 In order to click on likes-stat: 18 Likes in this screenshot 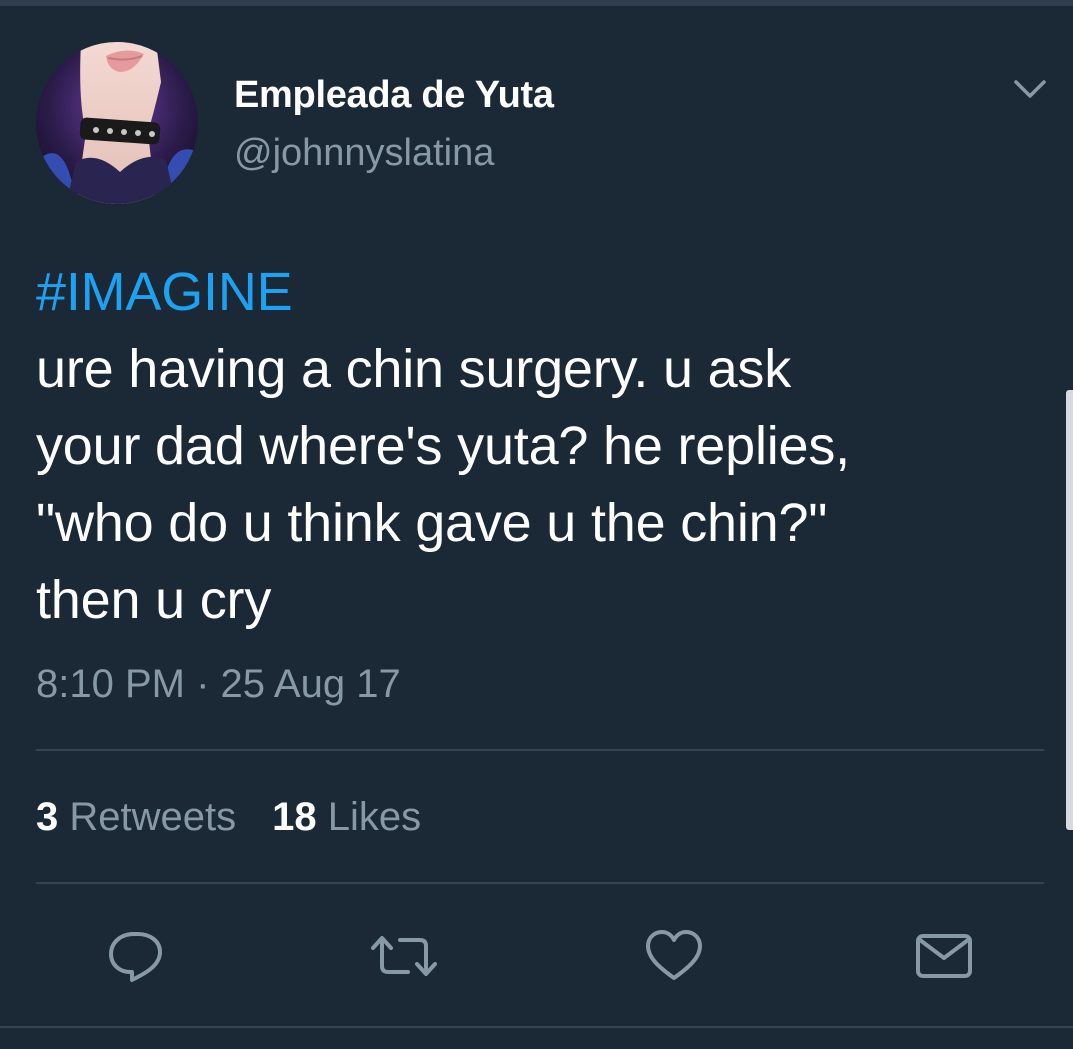, I will do `click(346, 817)`.